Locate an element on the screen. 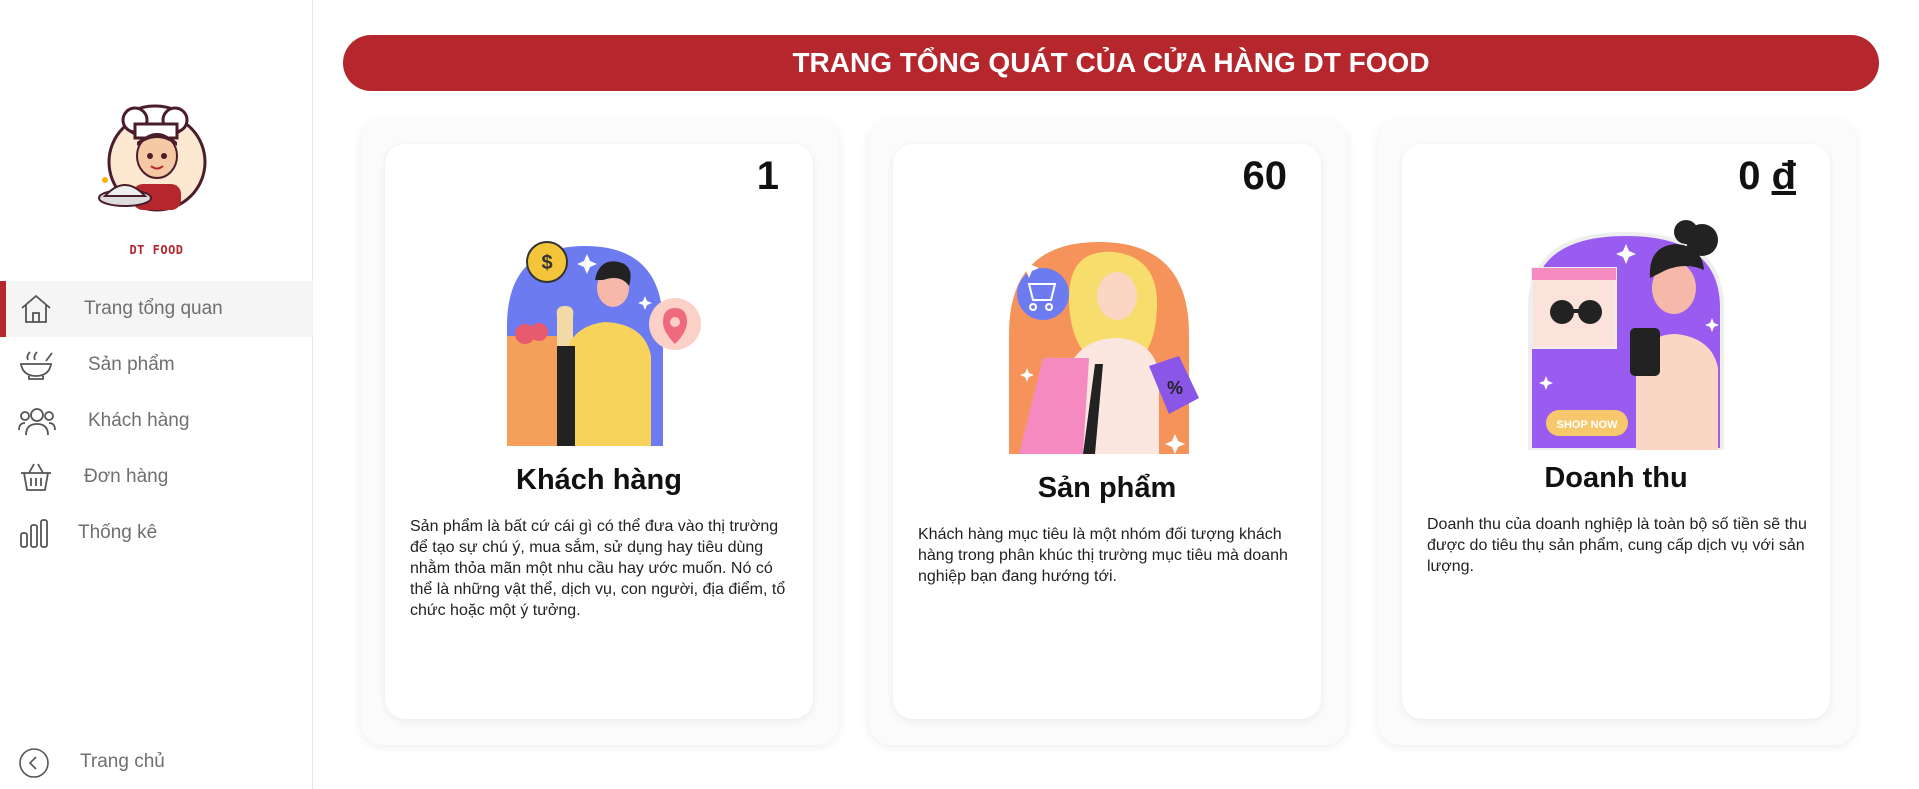 The height and width of the screenshot is (789, 1919). currency-unit: đ is located at coordinates (1783, 176).